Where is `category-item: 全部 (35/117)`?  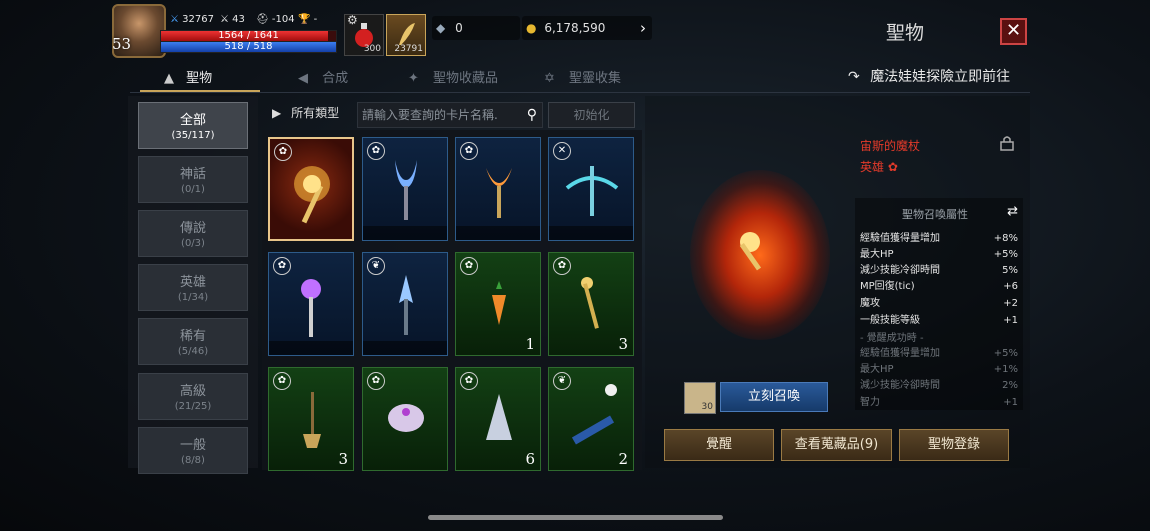 category-item: 全部 (35/117) is located at coordinates (193, 125).